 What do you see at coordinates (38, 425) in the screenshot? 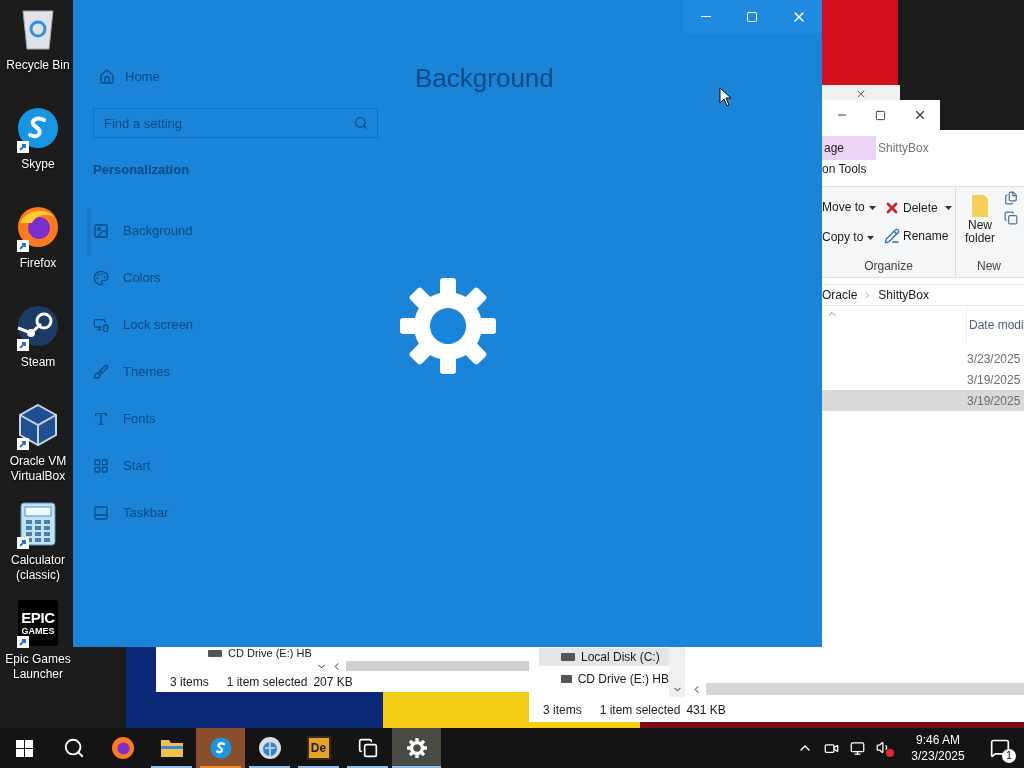
I see `cube-icon` at bounding box center [38, 425].